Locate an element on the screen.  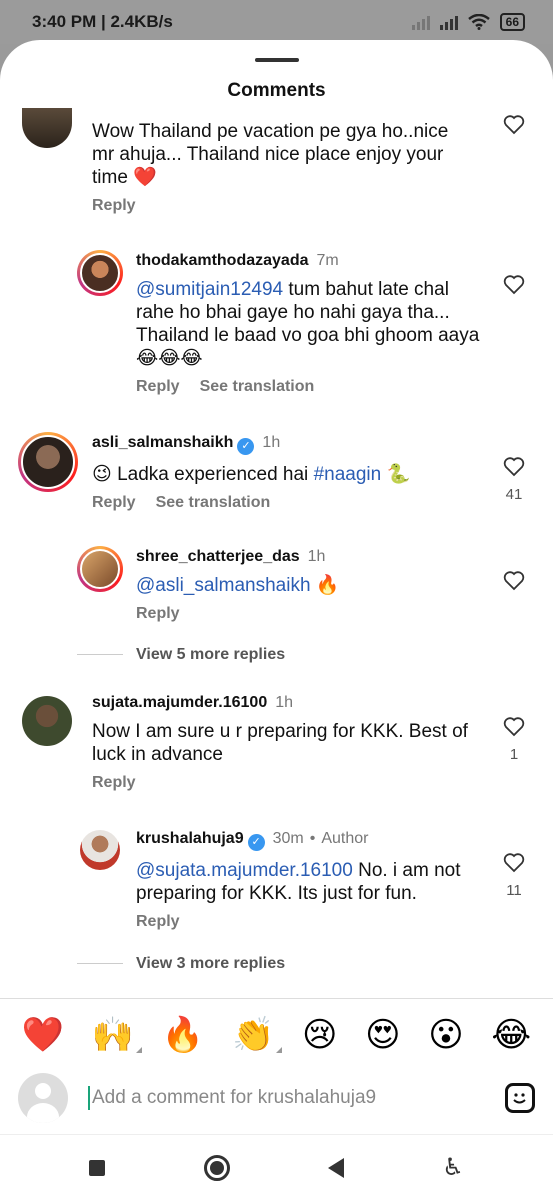
emoji-reaction-bar: ❤️ 🙌 🔥 👏 😢 😍 😮 😂 is located at coordinates (276, 1034).